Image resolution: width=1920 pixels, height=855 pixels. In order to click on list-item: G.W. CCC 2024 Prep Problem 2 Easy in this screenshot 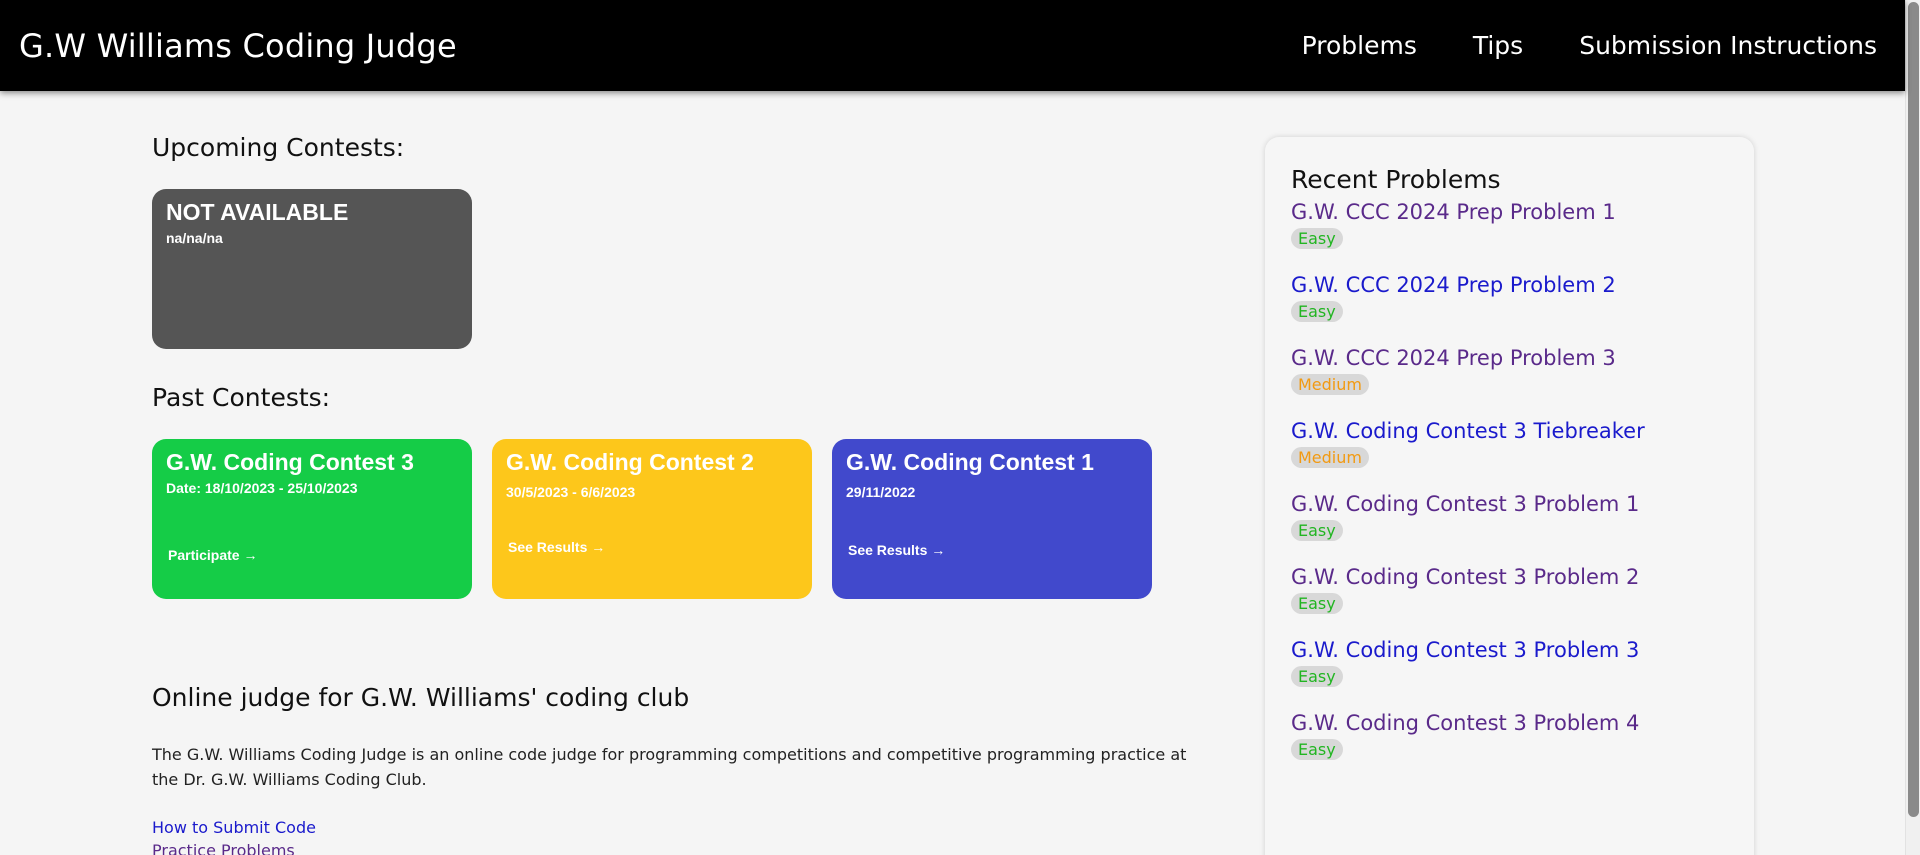, I will do `click(1509, 297)`.